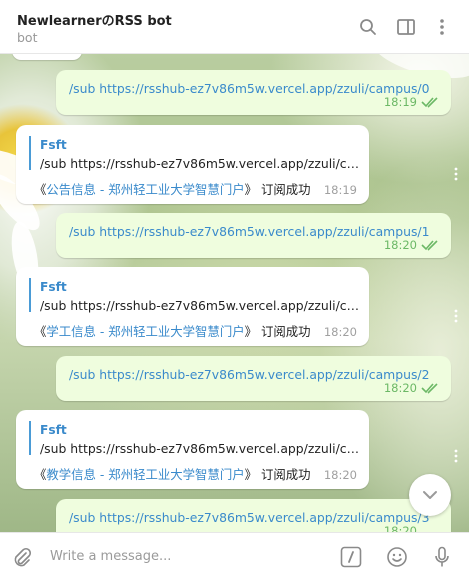  Describe the element at coordinates (442, 27) in the screenshot. I see `more-vertical-icon` at that location.